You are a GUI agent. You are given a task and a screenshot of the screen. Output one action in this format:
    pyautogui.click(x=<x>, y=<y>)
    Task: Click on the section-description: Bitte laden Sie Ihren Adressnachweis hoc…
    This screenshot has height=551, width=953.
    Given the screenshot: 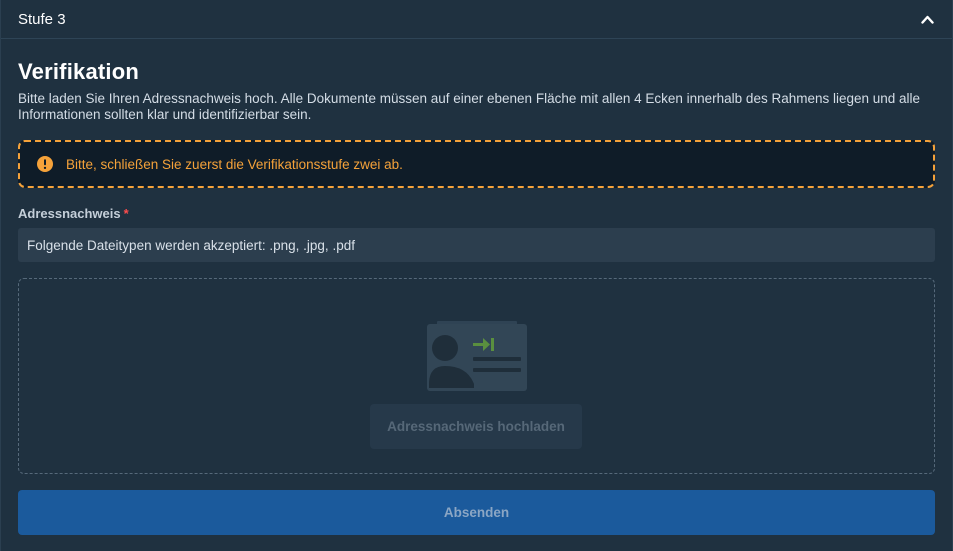 What is the action you would take?
    pyautogui.click(x=469, y=106)
    